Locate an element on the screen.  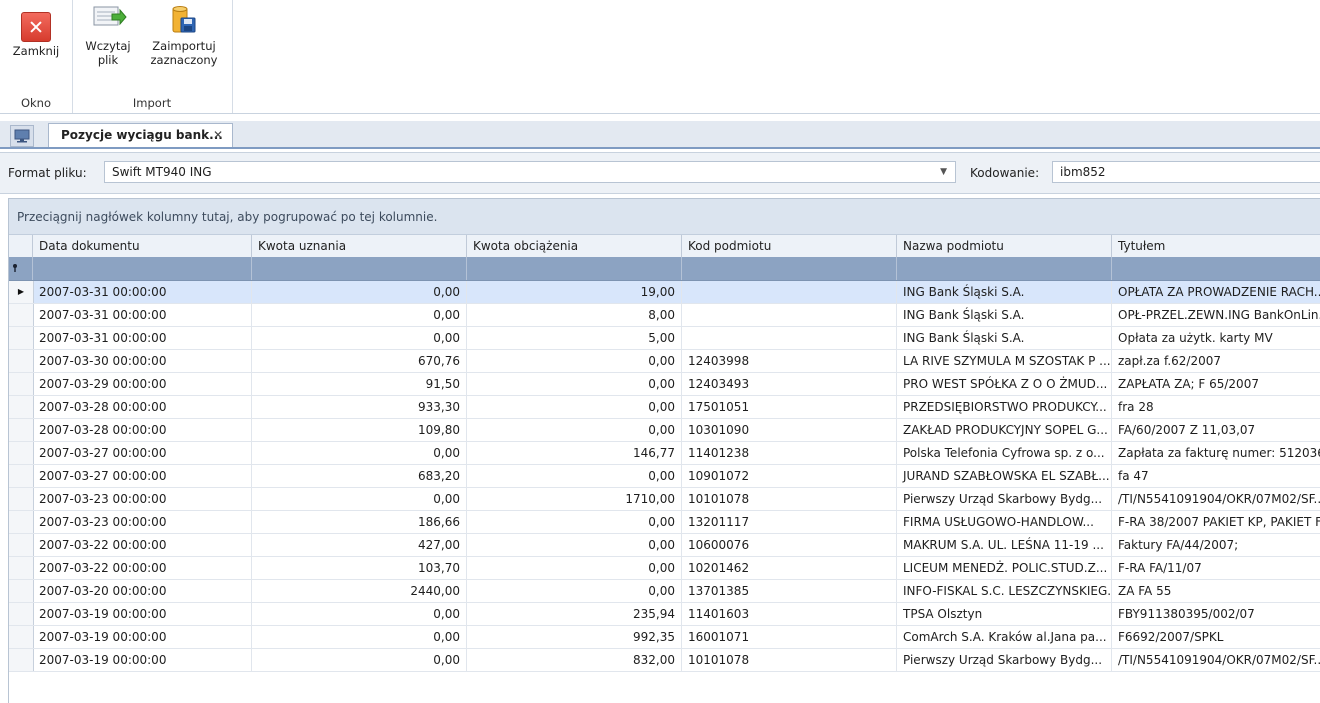
cell-entity-name: TPSA Olsztyn is located at coordinates (1004, 614).